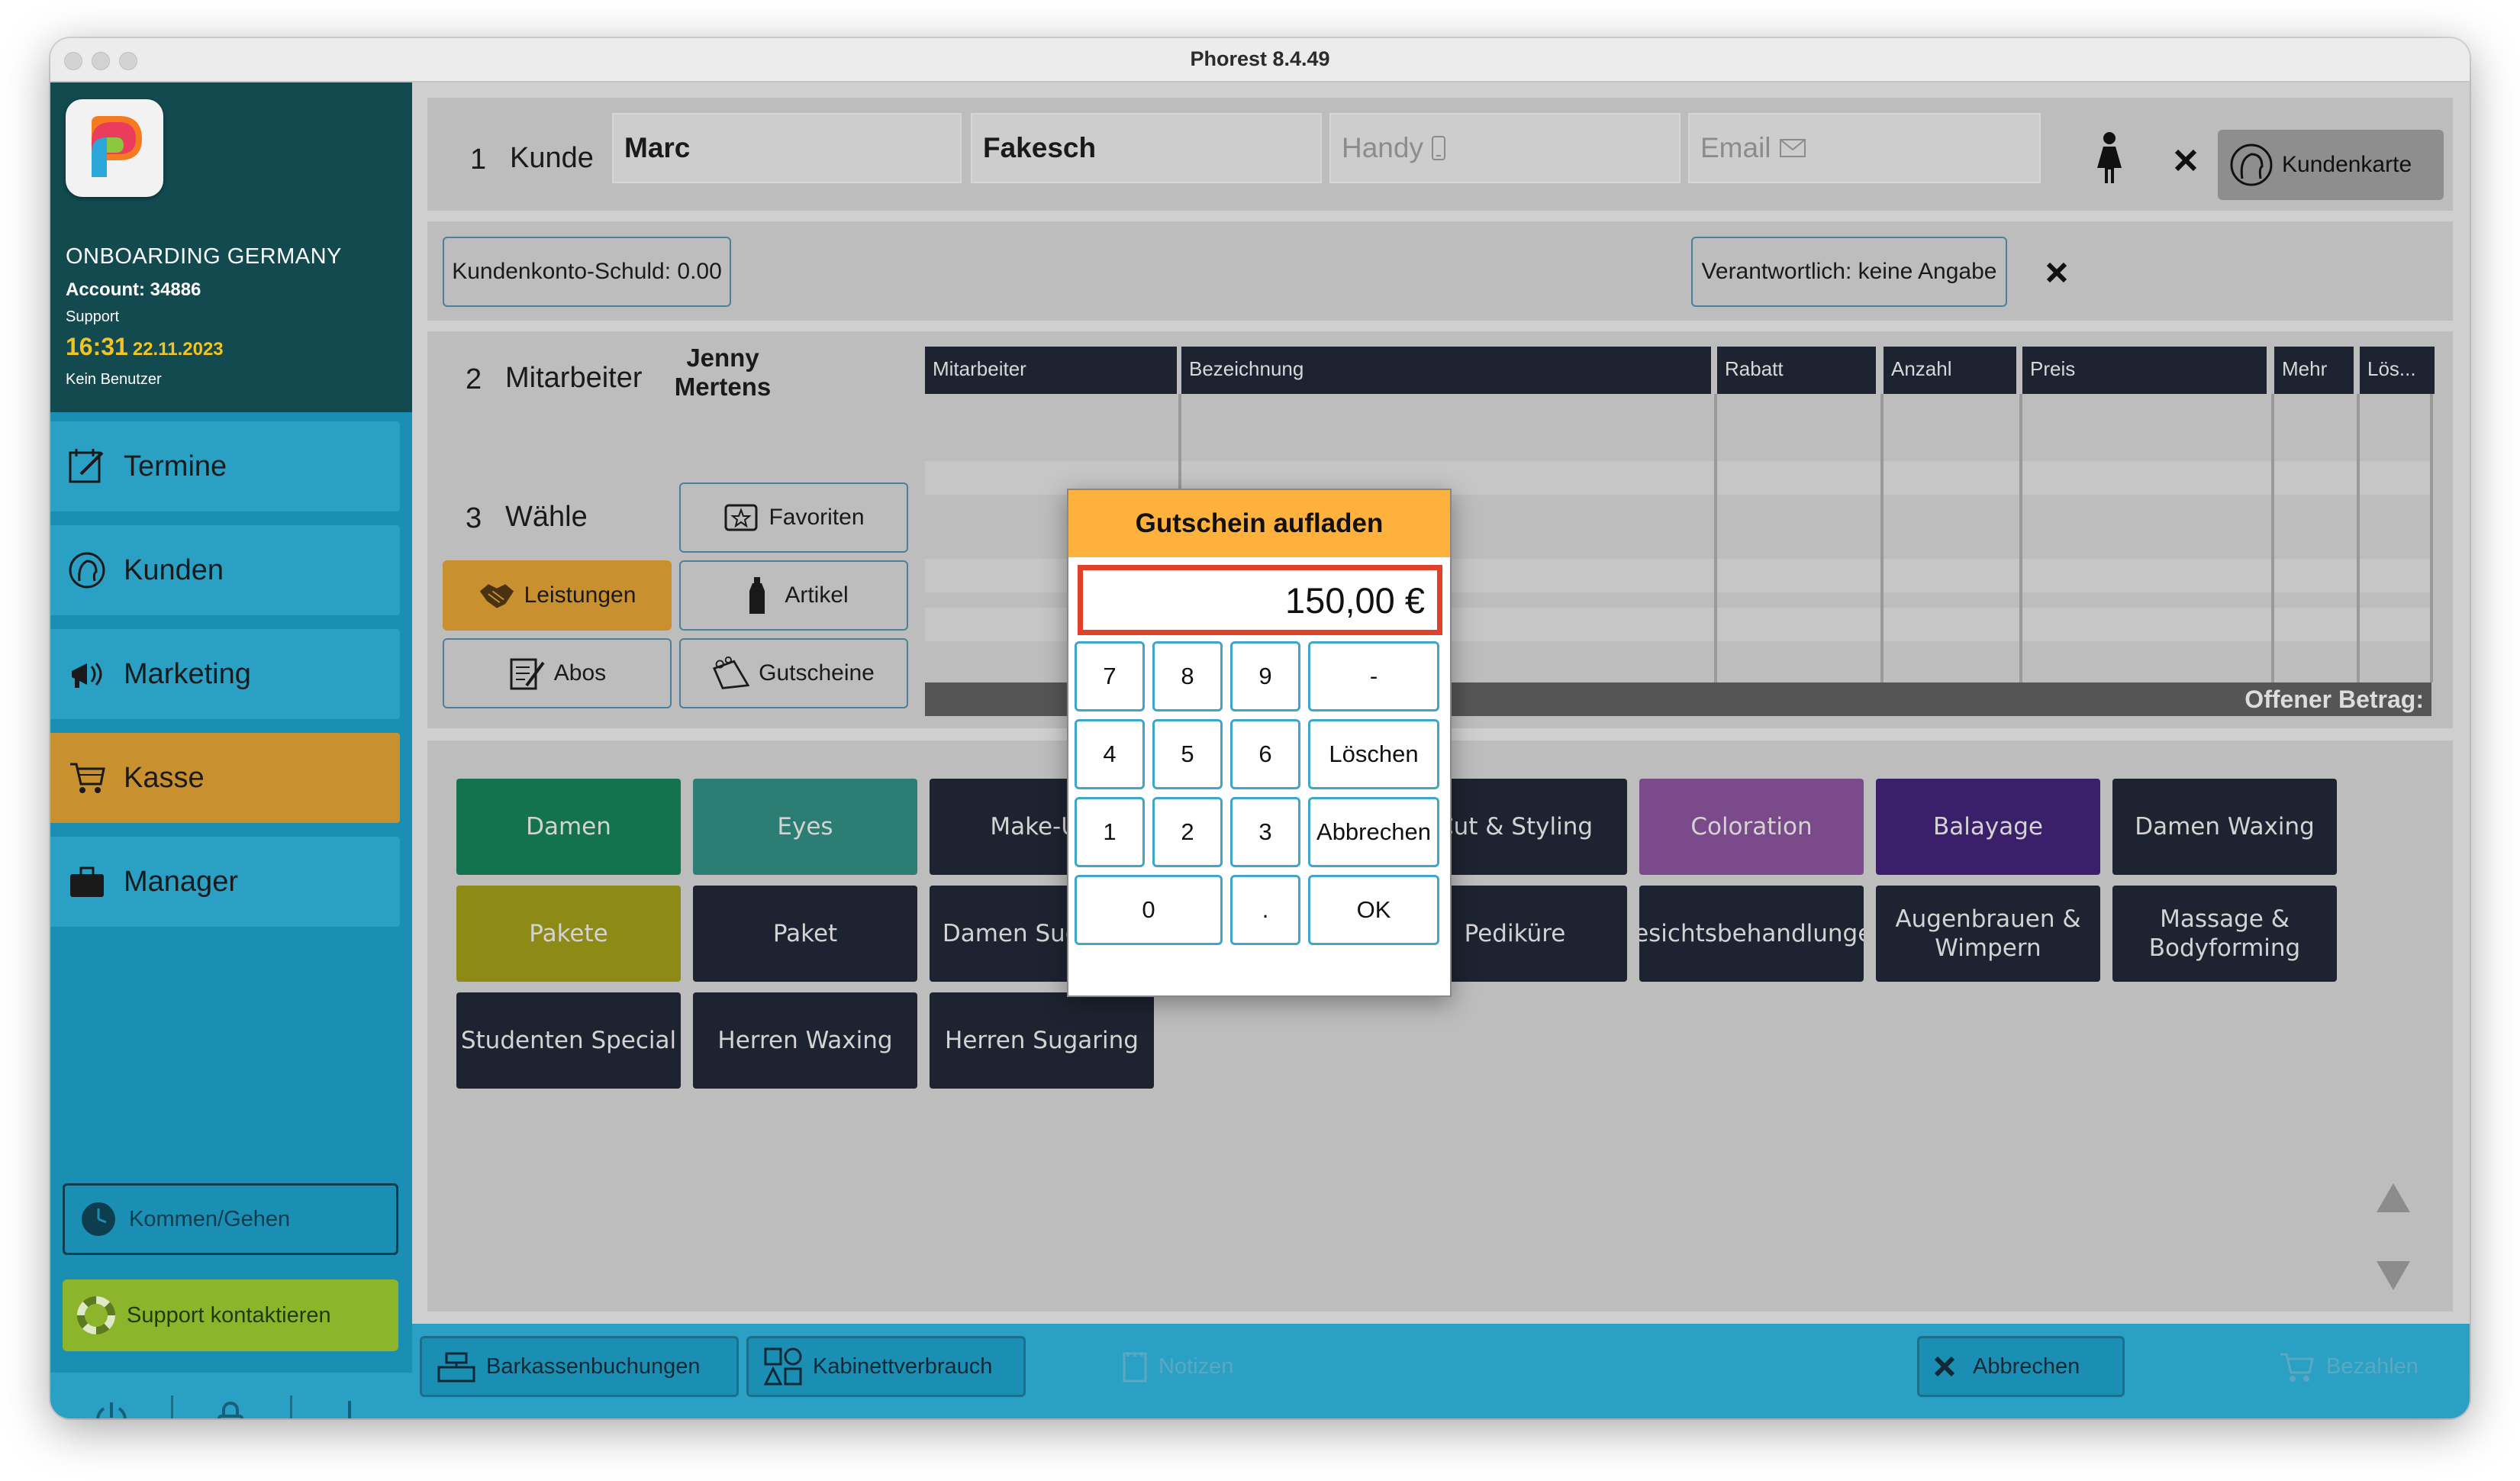 The height and width of the screenshot is (1481, 2520). What do you see at coordinates (456, 1366) in the screenshot?
I see `cash-register-icon` at bounding box center [456, 1366].